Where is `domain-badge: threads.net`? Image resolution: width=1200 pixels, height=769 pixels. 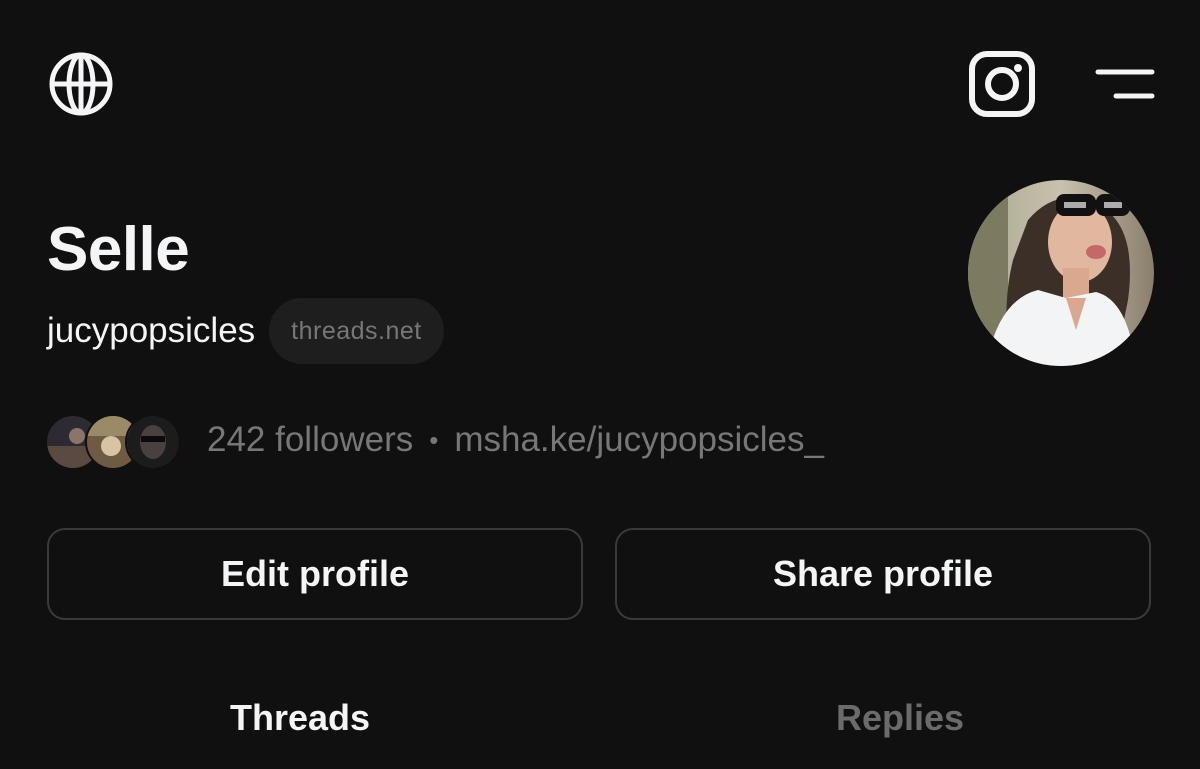 domain-badge: threads.net is located at coordinates (356, 331).